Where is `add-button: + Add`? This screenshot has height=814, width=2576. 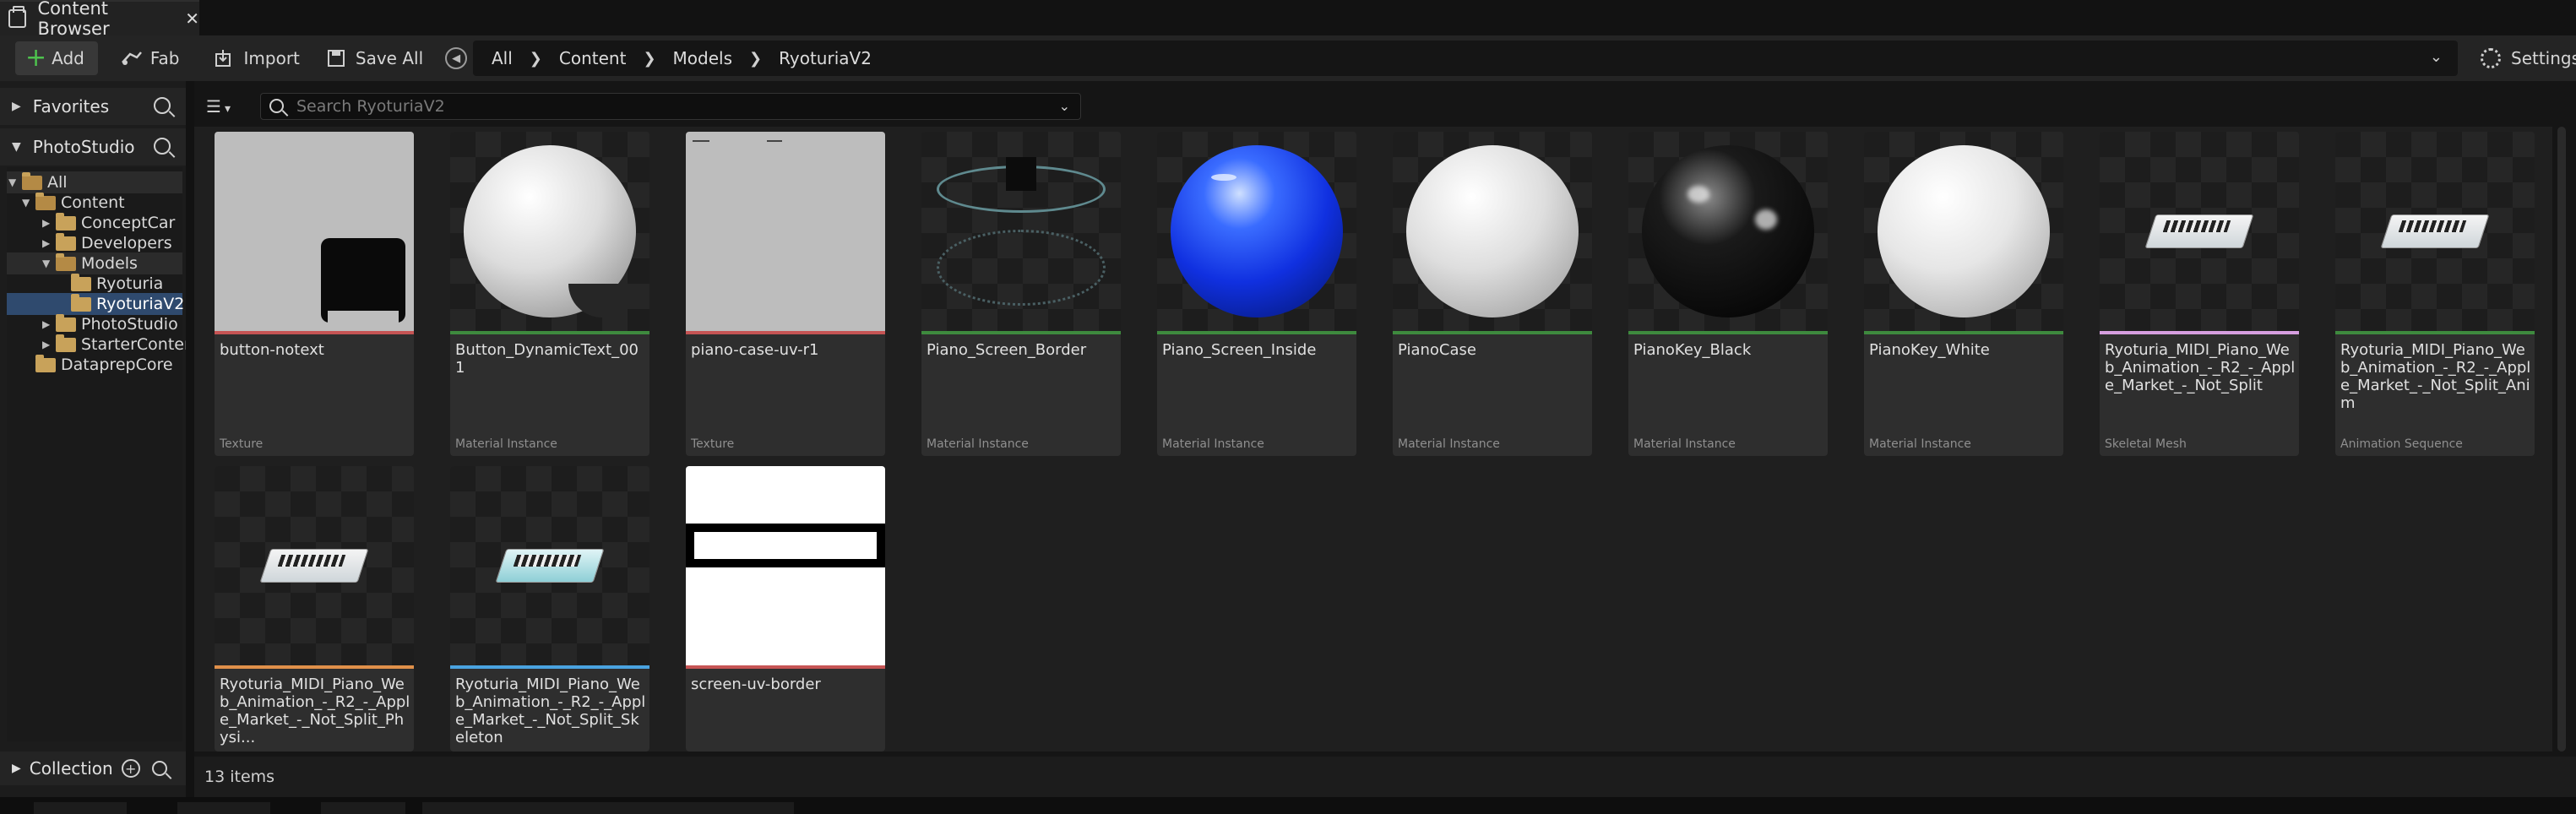
add-button: + Add is located at coordinates (56, 58).